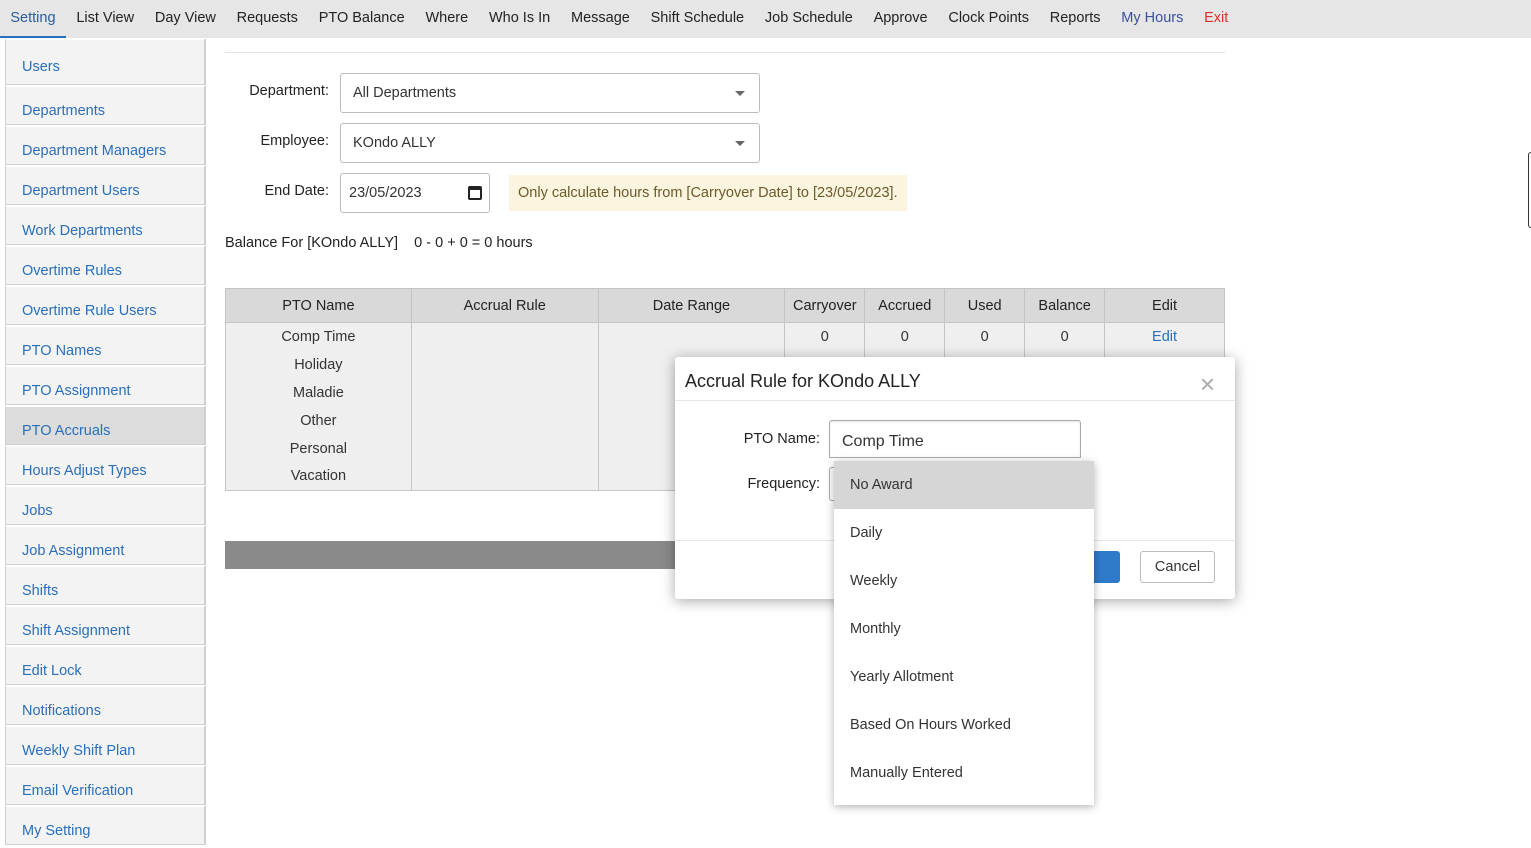  Describe the element at coordinates (955, 439) in the screenshot. I see `pto-name-field: Comp Time` at that location.